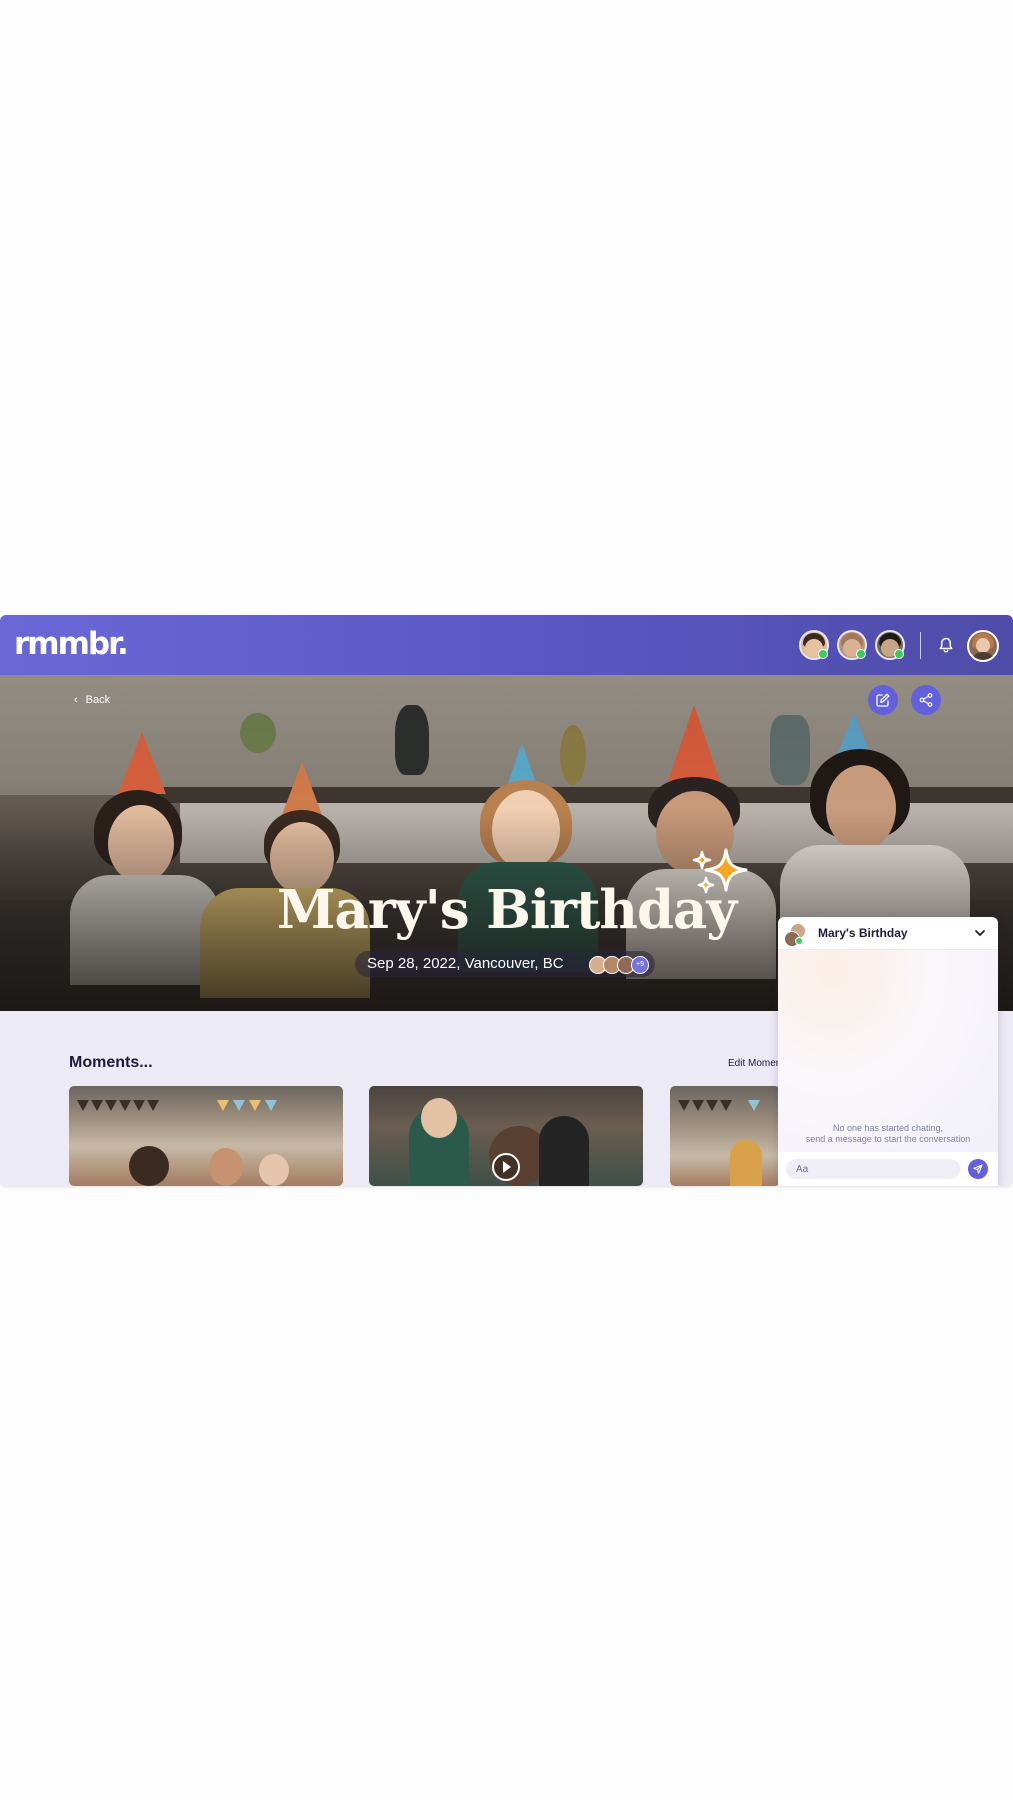  Describe the element at coordinates (98, 700) in the screenshot. I see `back-label: Back` at that location.